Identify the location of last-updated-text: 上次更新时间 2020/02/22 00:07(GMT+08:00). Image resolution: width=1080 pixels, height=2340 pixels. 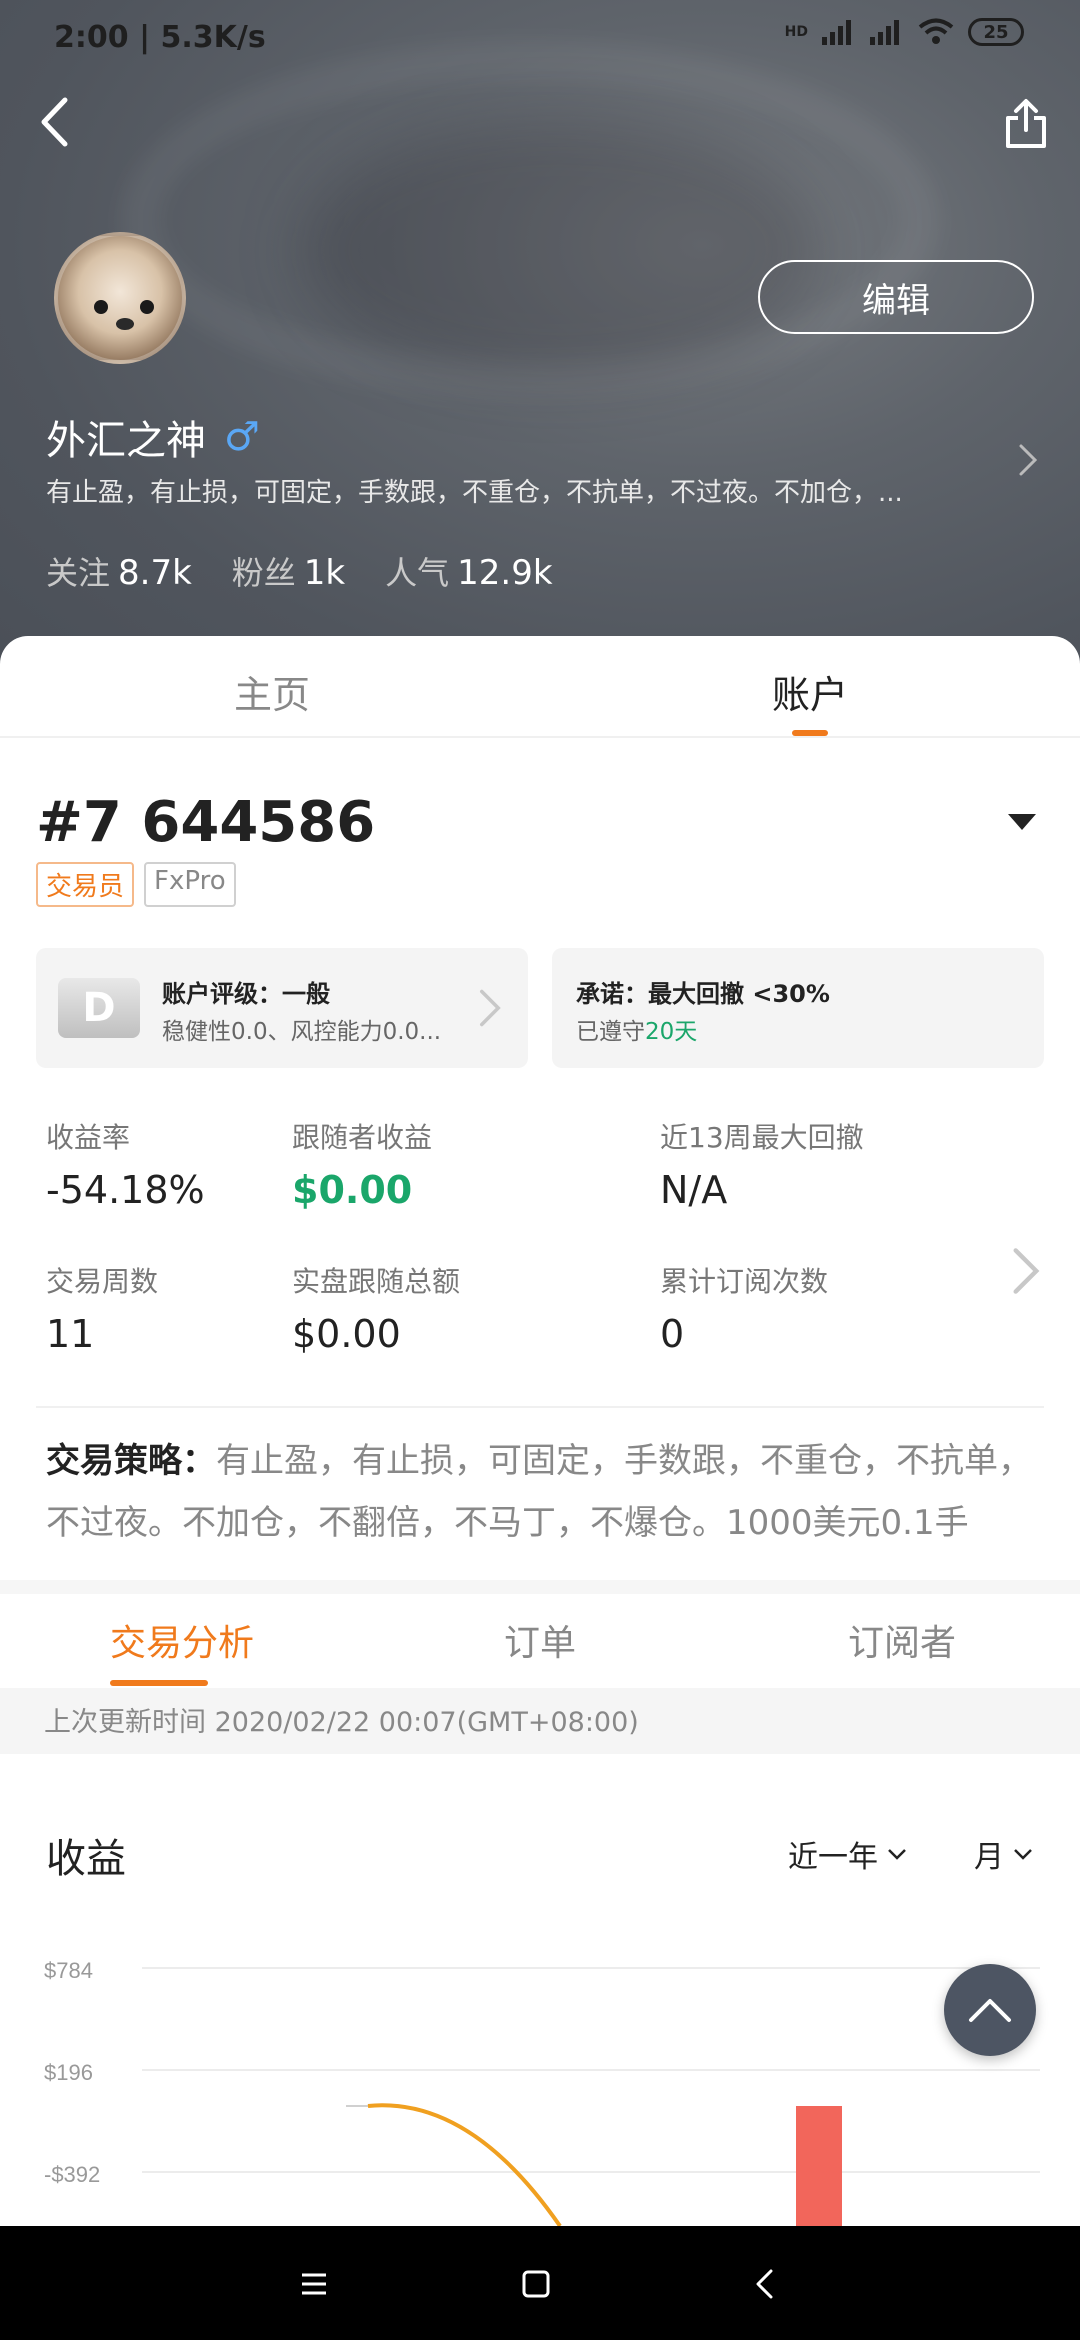
(540, 1721).